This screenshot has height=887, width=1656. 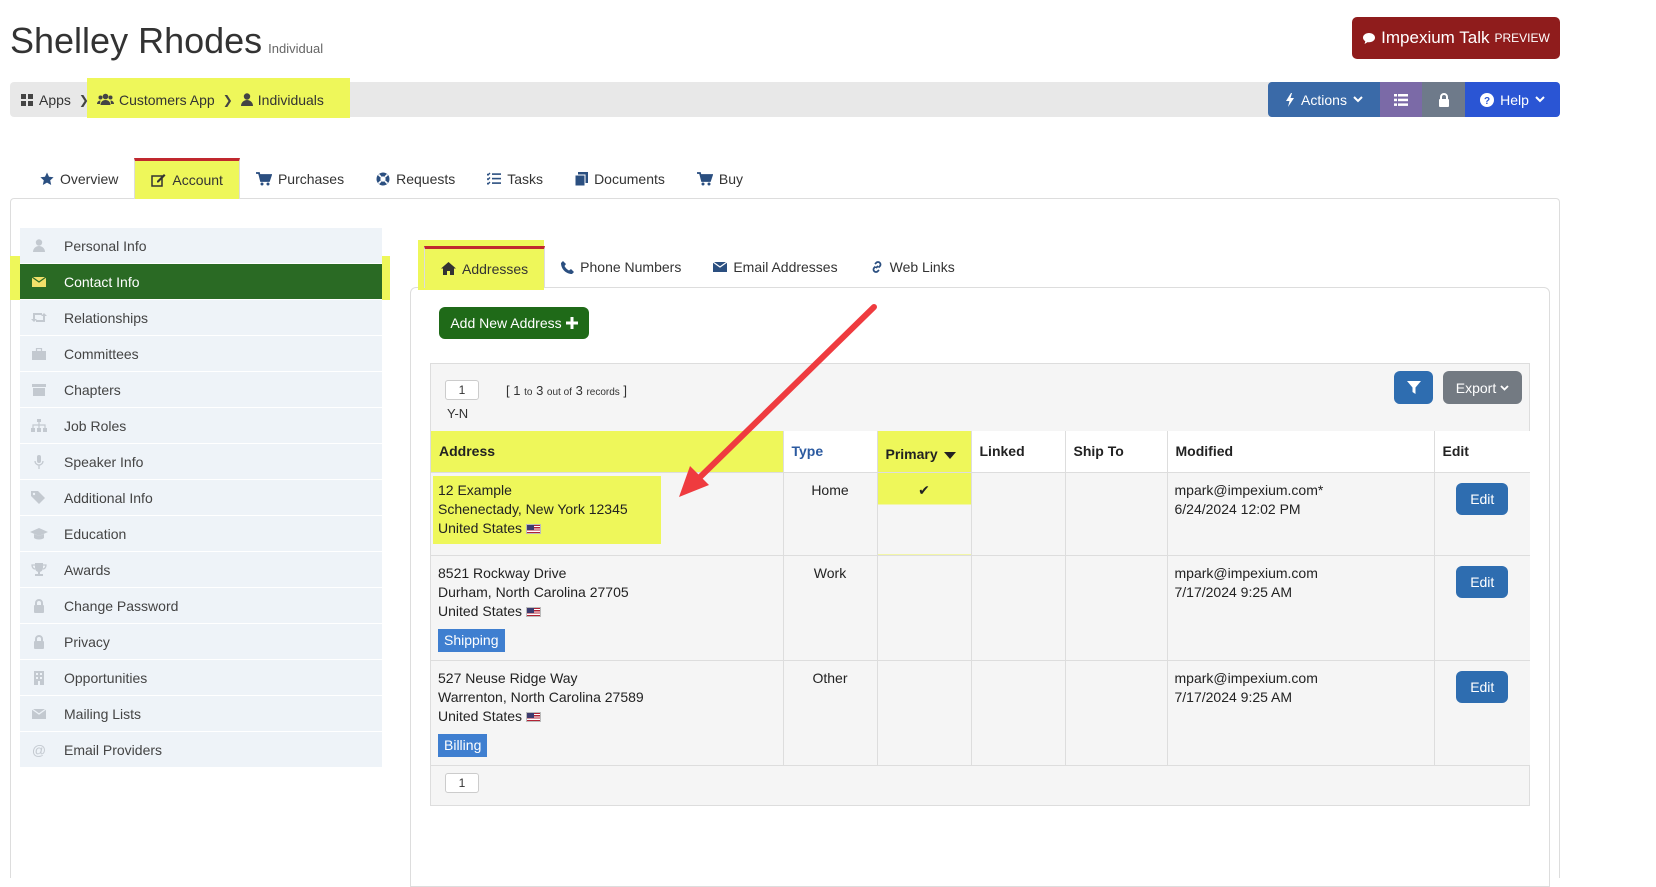 I want to click on tab-requests: Requests, so click(x=415, y=178).